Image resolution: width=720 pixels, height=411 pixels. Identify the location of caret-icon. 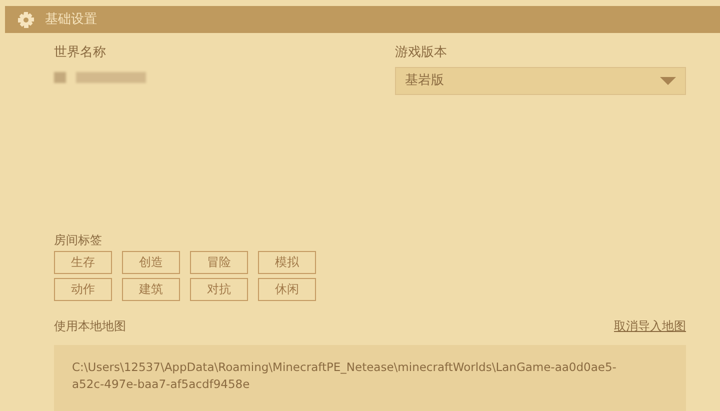
(668, 80).